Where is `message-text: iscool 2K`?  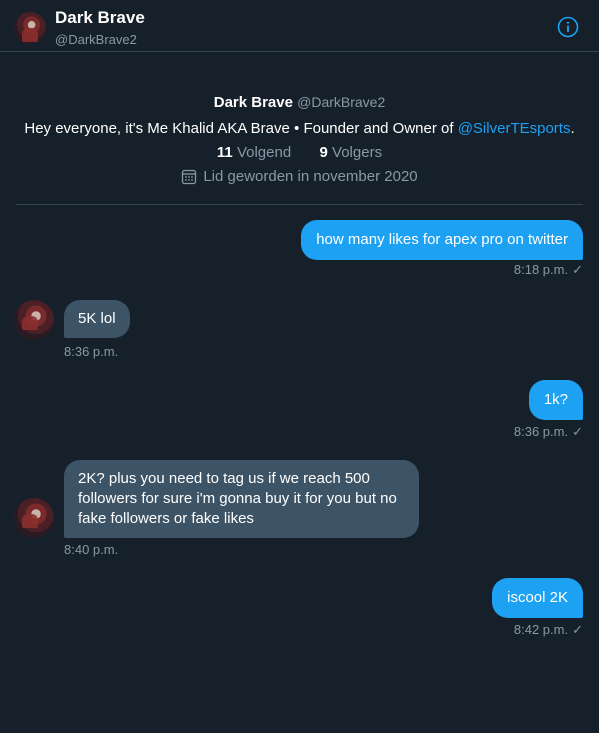 message-text: iscool 2K is located at coordinates (537, 597).